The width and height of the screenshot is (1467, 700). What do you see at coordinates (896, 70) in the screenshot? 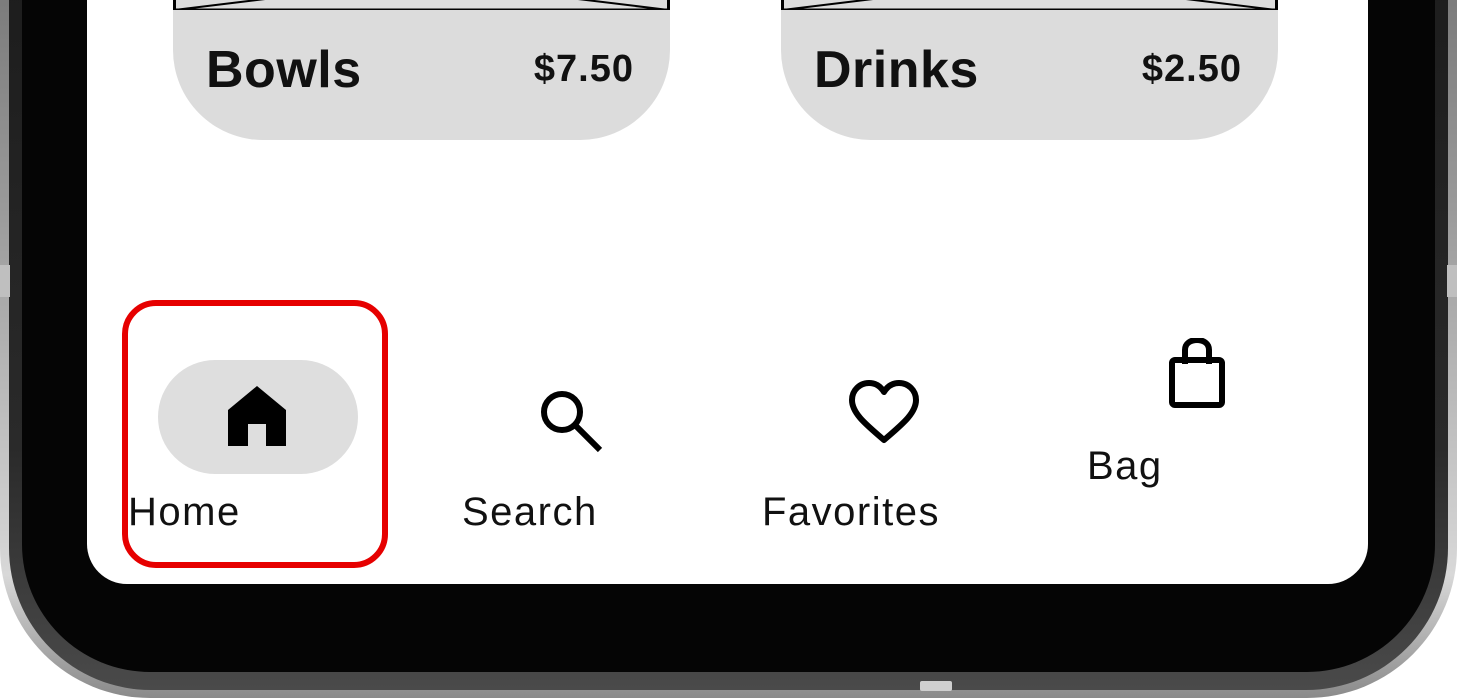
I see `menu-card-name: Drinks` at bounding box center [896, 70].